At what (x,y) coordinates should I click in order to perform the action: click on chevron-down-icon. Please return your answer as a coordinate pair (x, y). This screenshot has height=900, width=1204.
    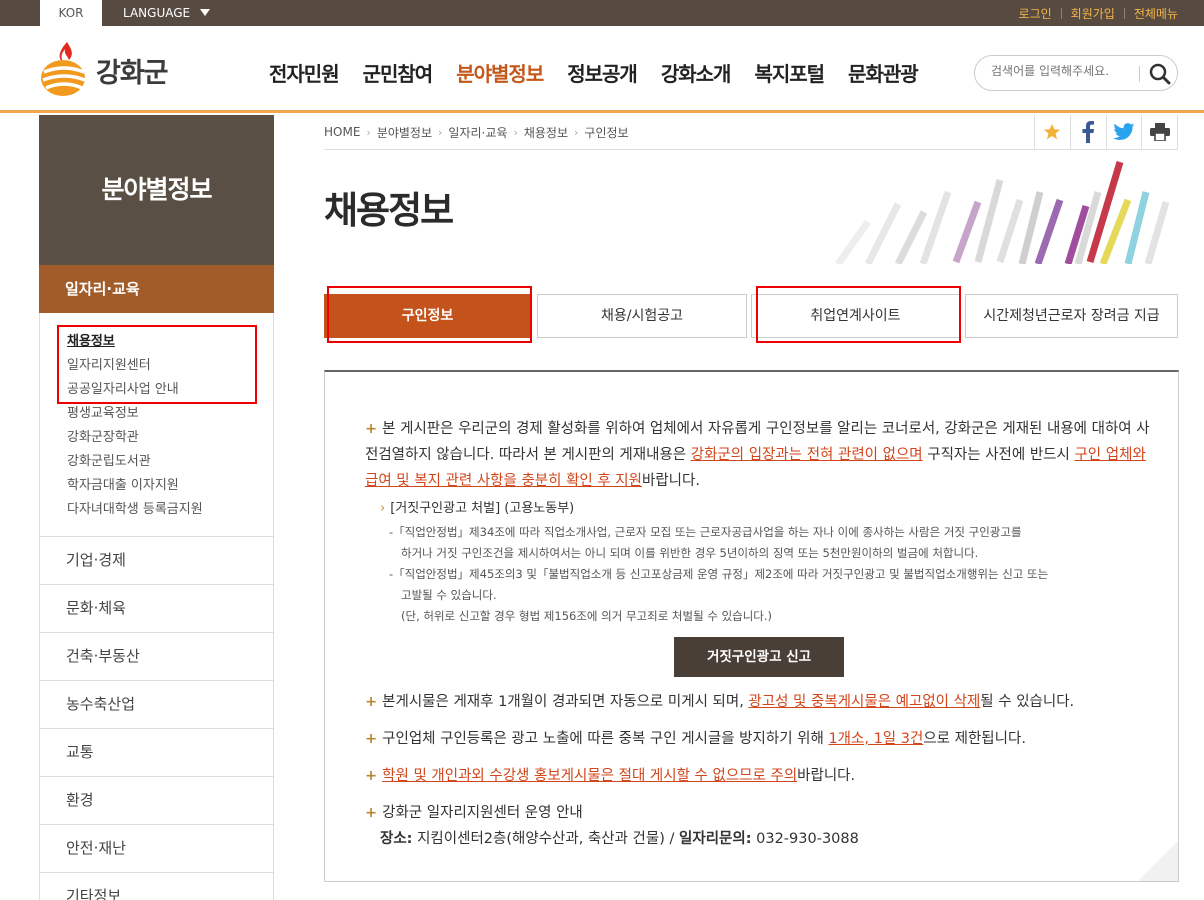
    Looking at the image, I should click on (205, 12).